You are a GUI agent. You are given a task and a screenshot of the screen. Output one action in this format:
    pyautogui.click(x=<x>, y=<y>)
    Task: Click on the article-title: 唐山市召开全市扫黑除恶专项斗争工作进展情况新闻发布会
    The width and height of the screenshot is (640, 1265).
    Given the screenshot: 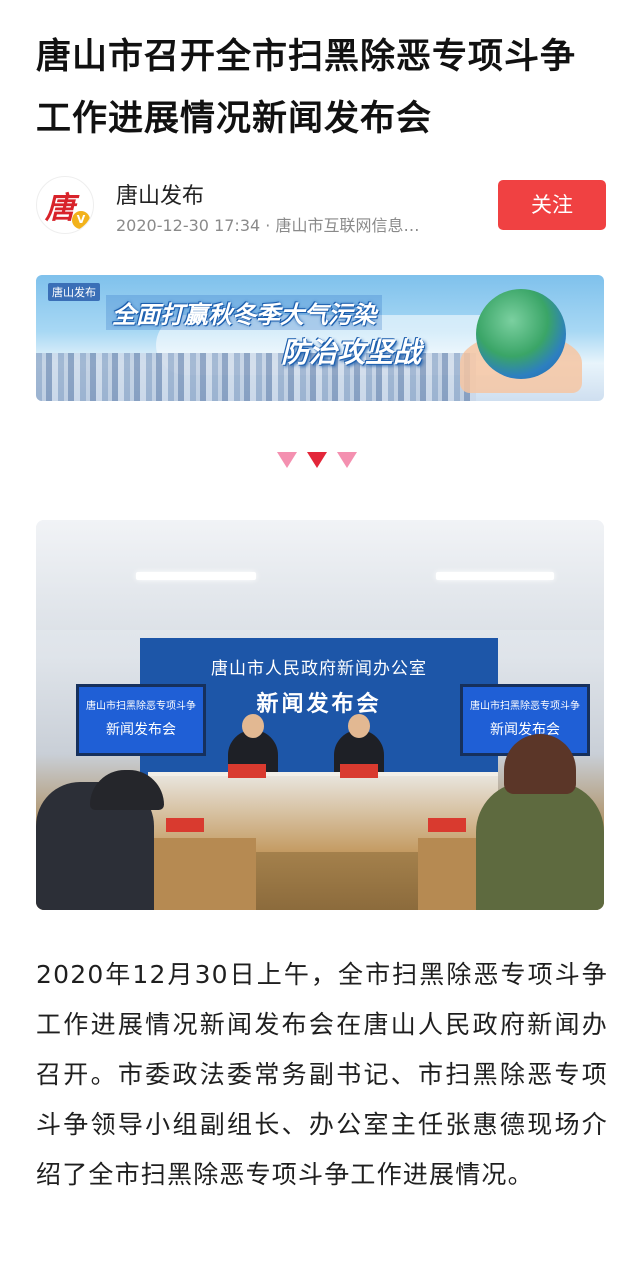 What is the action you would take?
    pyautogui.click(x=306, y=88)
    